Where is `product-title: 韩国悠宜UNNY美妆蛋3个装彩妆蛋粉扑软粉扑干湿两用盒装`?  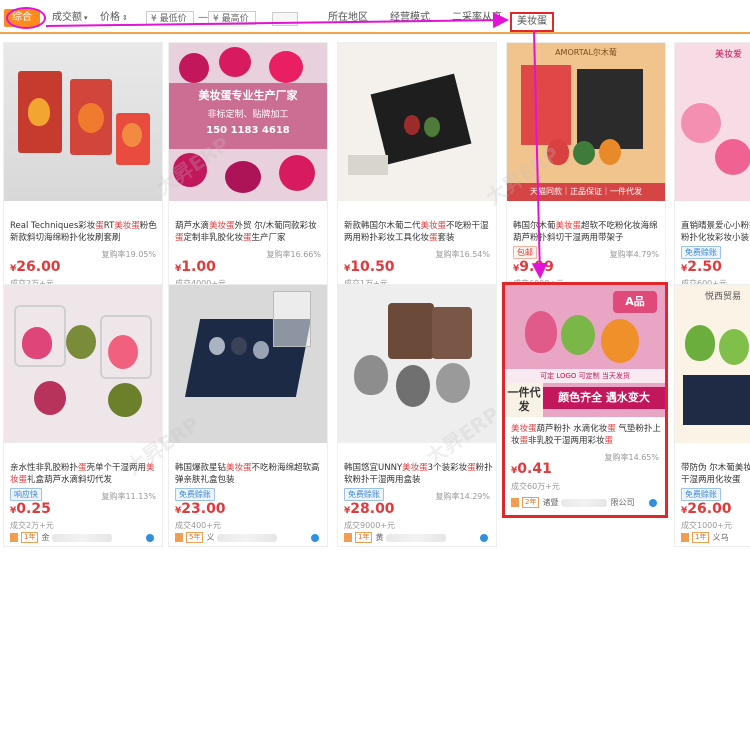 product-title: 韩国悠宜UNNY美妆蛋3个装彩妆蛋粉扑软粉扑干湿两用盒装 is located at coordinates (419, 474).